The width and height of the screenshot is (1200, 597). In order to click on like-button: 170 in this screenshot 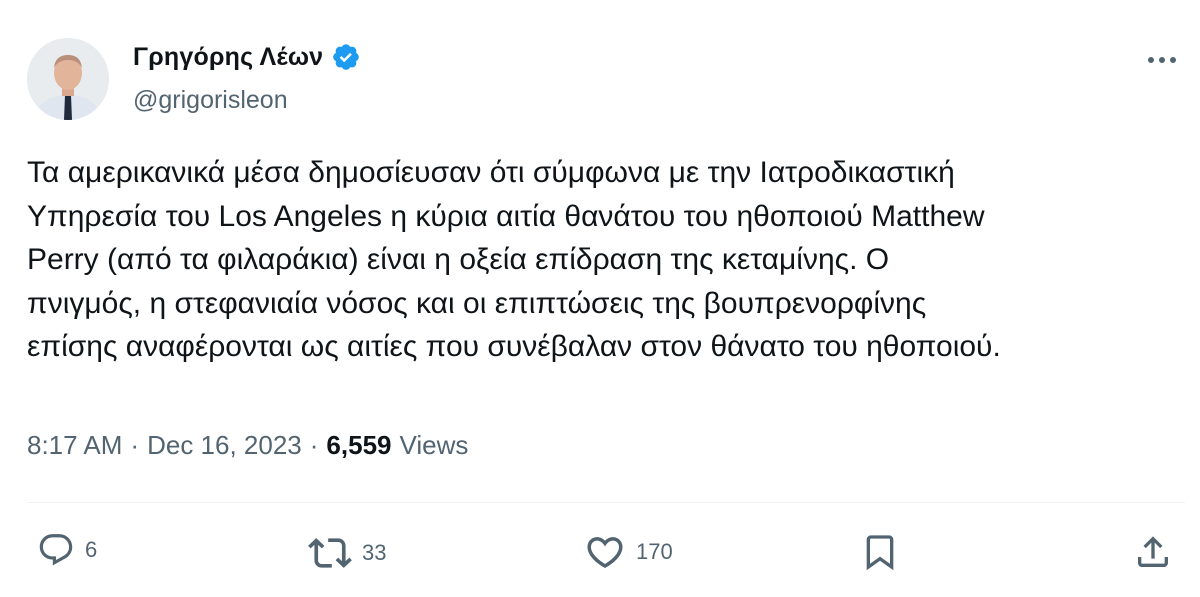, I will do `click(628, 552)`.